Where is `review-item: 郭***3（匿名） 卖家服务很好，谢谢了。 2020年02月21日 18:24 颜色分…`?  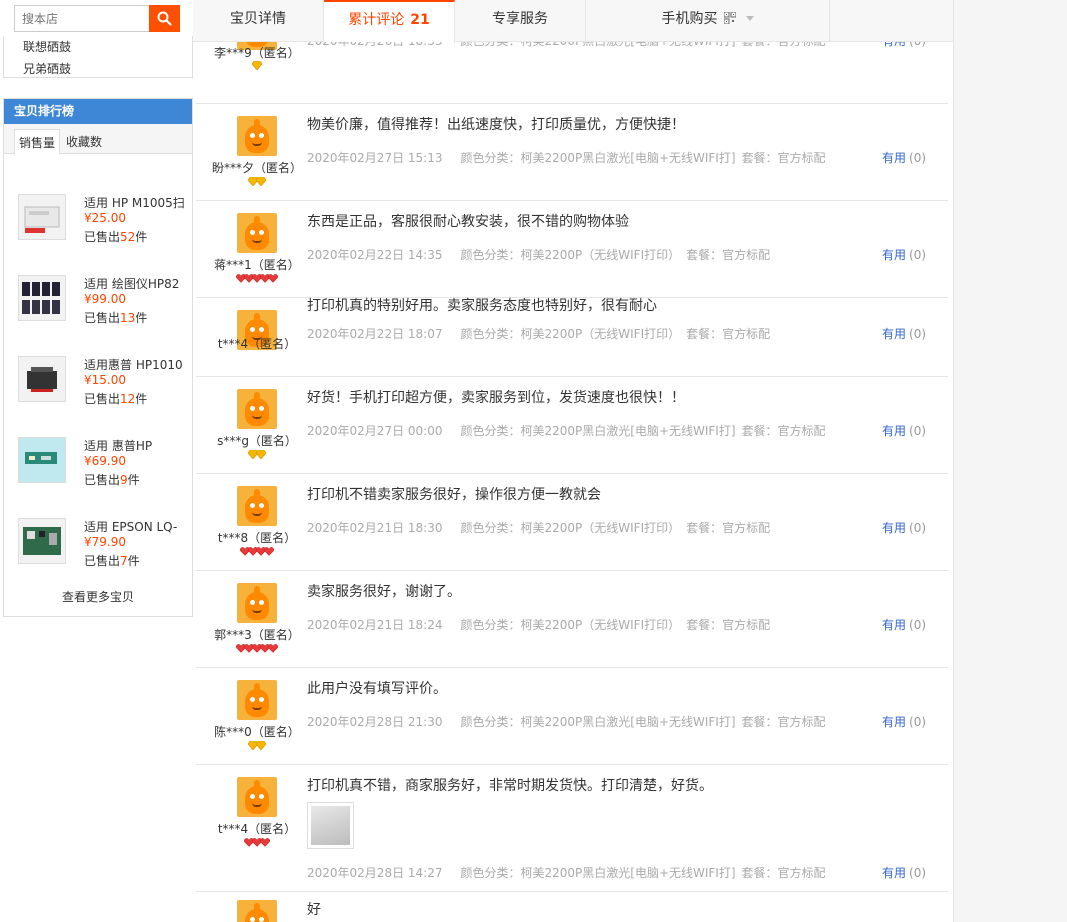 review-item: 郭***3（匿名） 卖家服务很好，谢谢了。 2020年02月21日 18:24 颜色分… is located at coordinates (572, 619).